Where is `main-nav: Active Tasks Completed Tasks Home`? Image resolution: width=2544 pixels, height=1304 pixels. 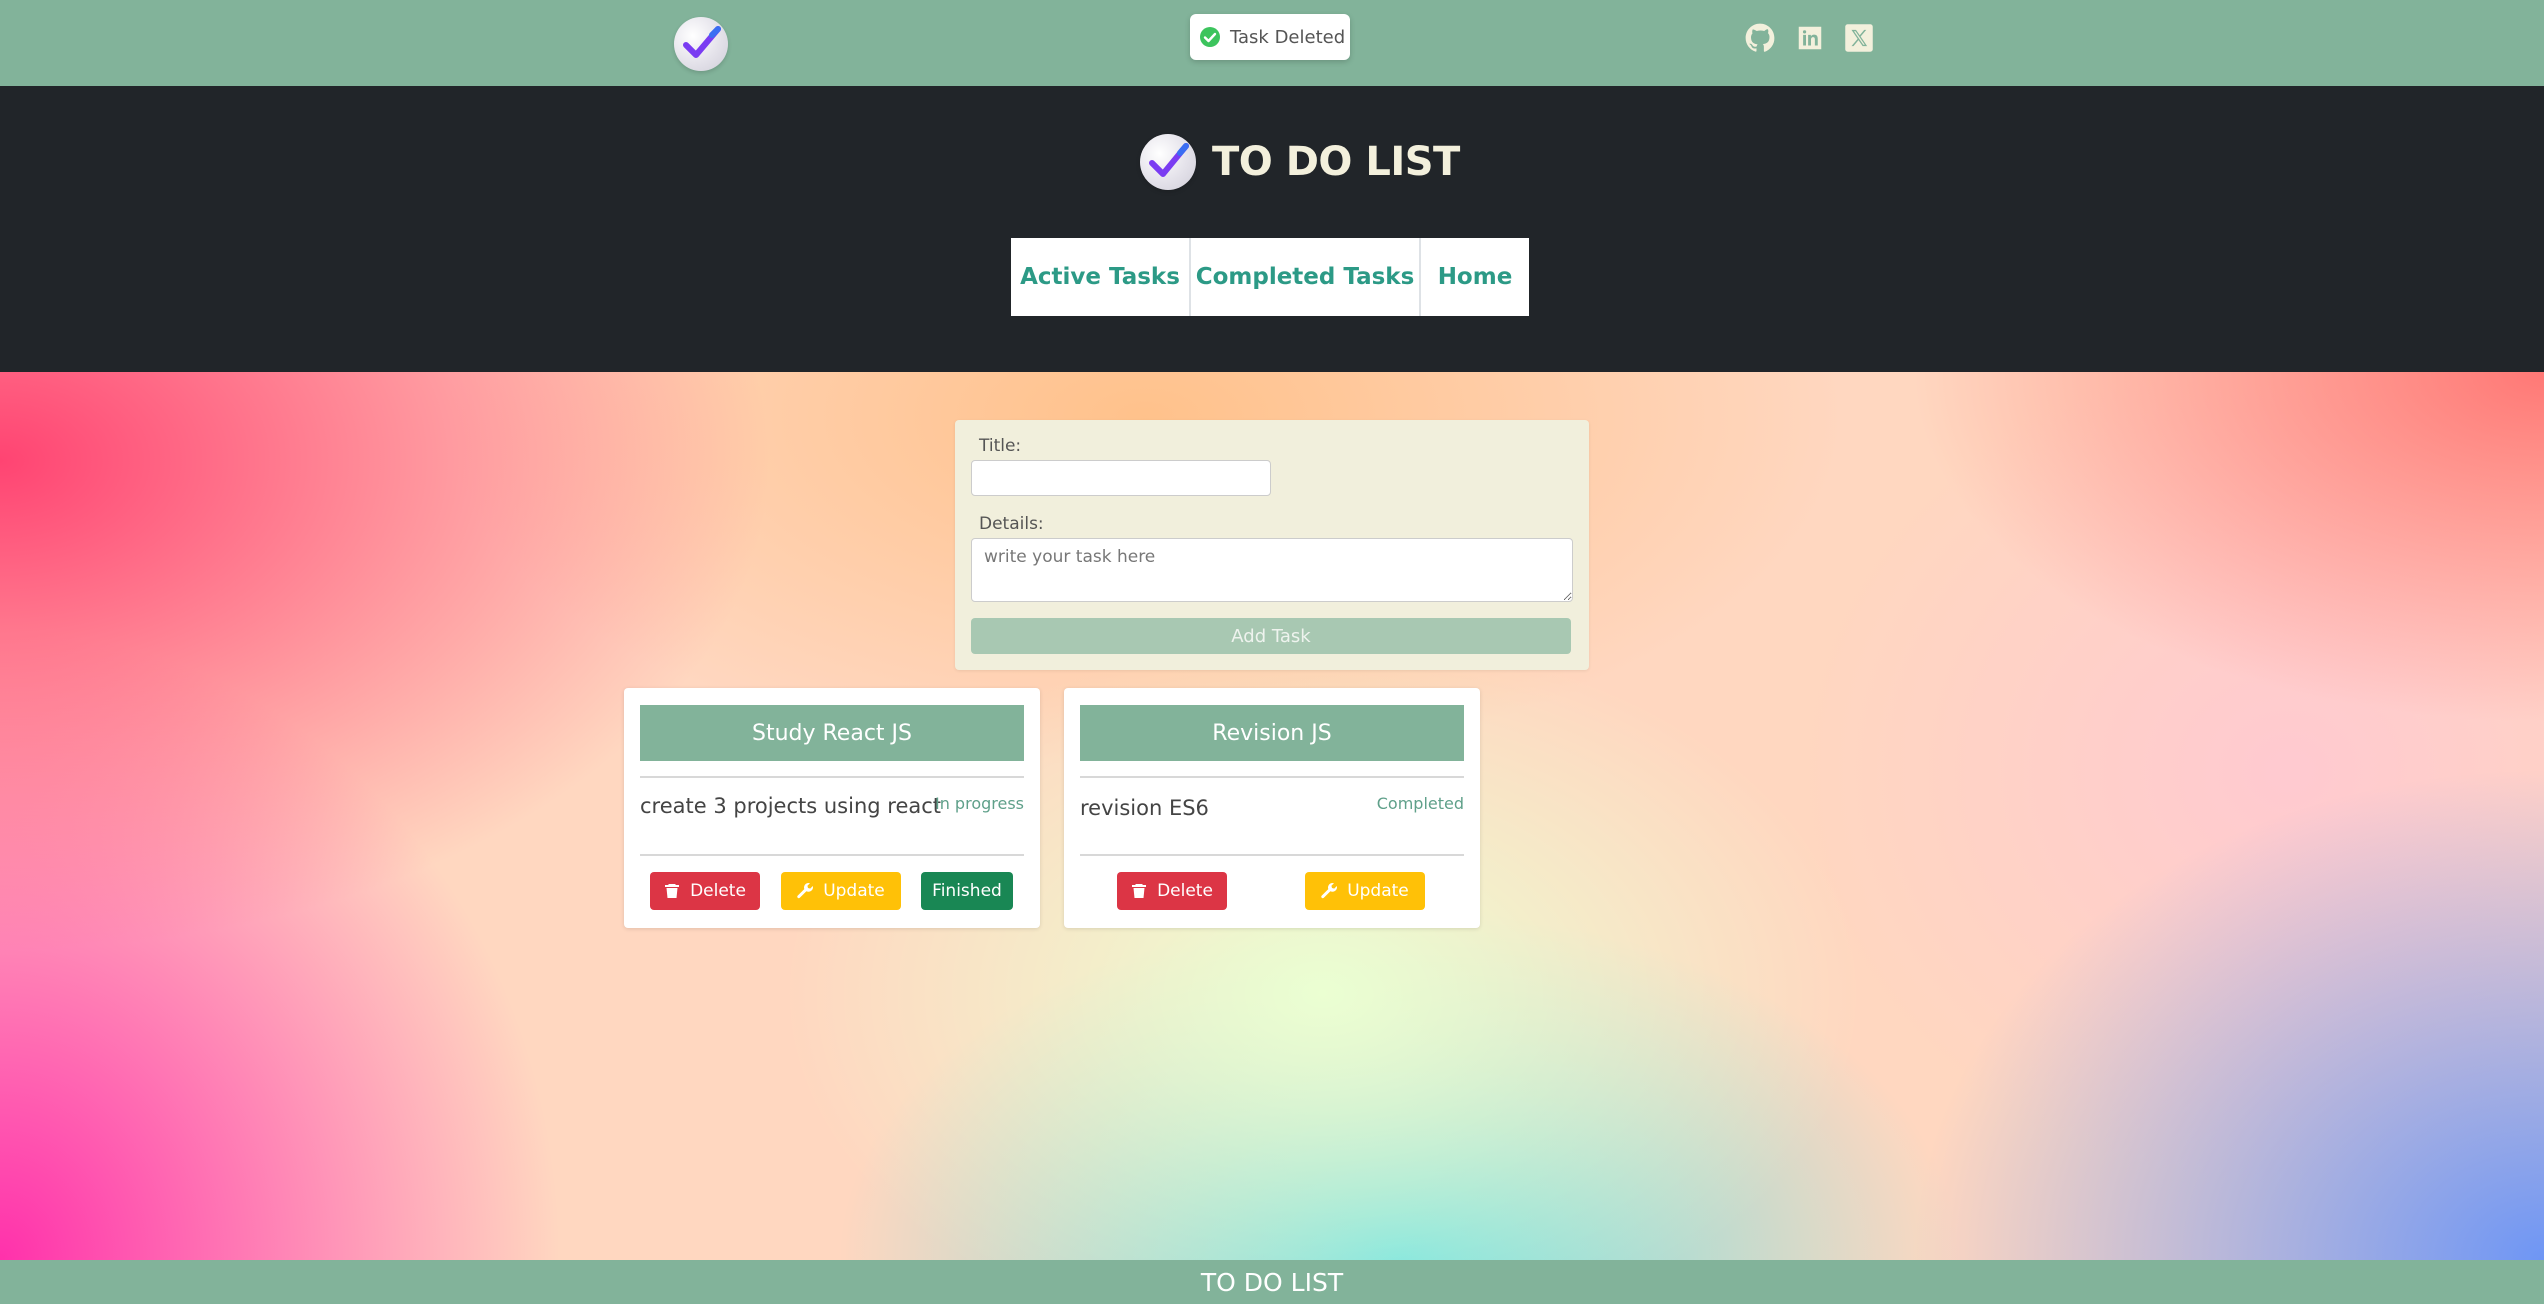
main-nav: Active Tasks Completed Tasks Home is located at coordinates (1270, 277).